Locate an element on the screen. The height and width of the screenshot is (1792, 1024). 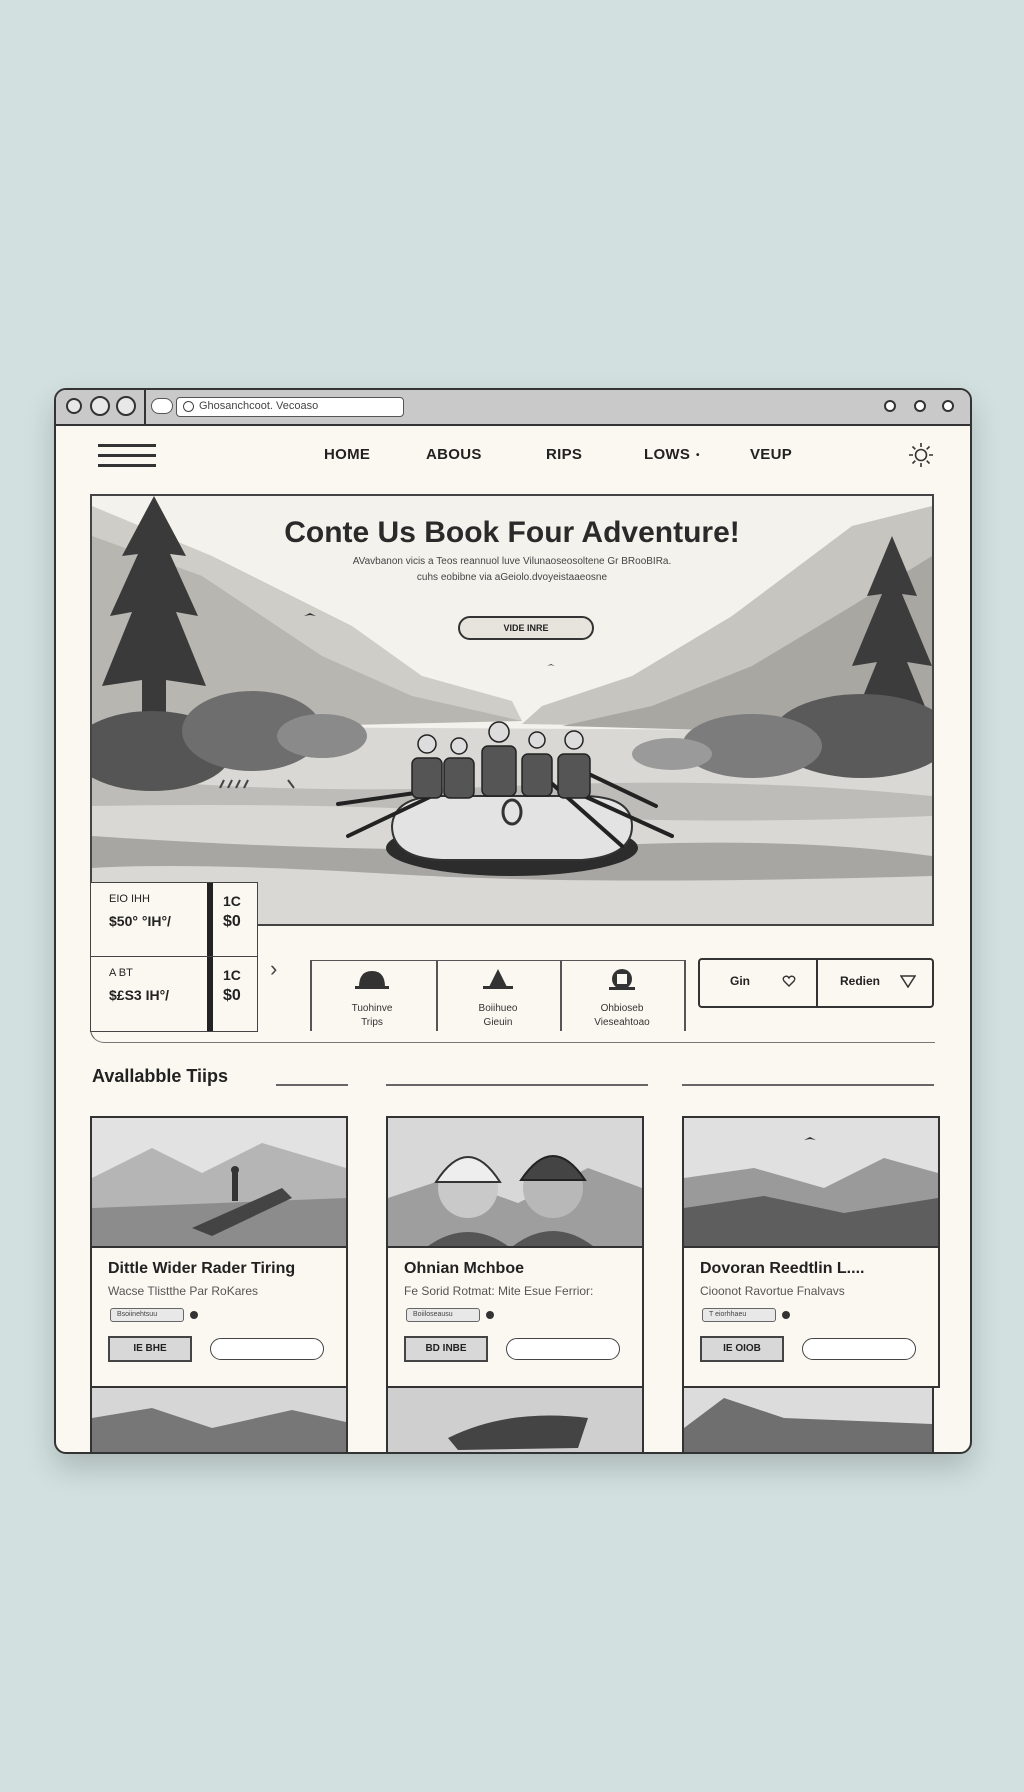
maximize-icon is located at coordinates (920, 406).